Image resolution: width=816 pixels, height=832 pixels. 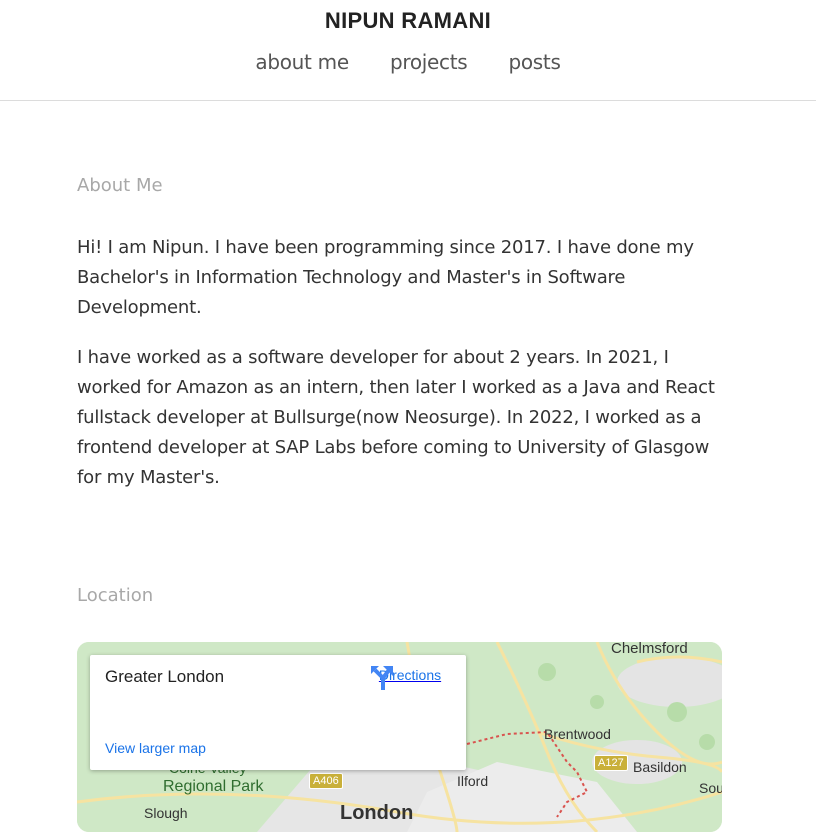 What do you see at coordinates (326, 781) in the screenshot?
I see `road-badge-a406: A406` at bounding box center [326, 781].